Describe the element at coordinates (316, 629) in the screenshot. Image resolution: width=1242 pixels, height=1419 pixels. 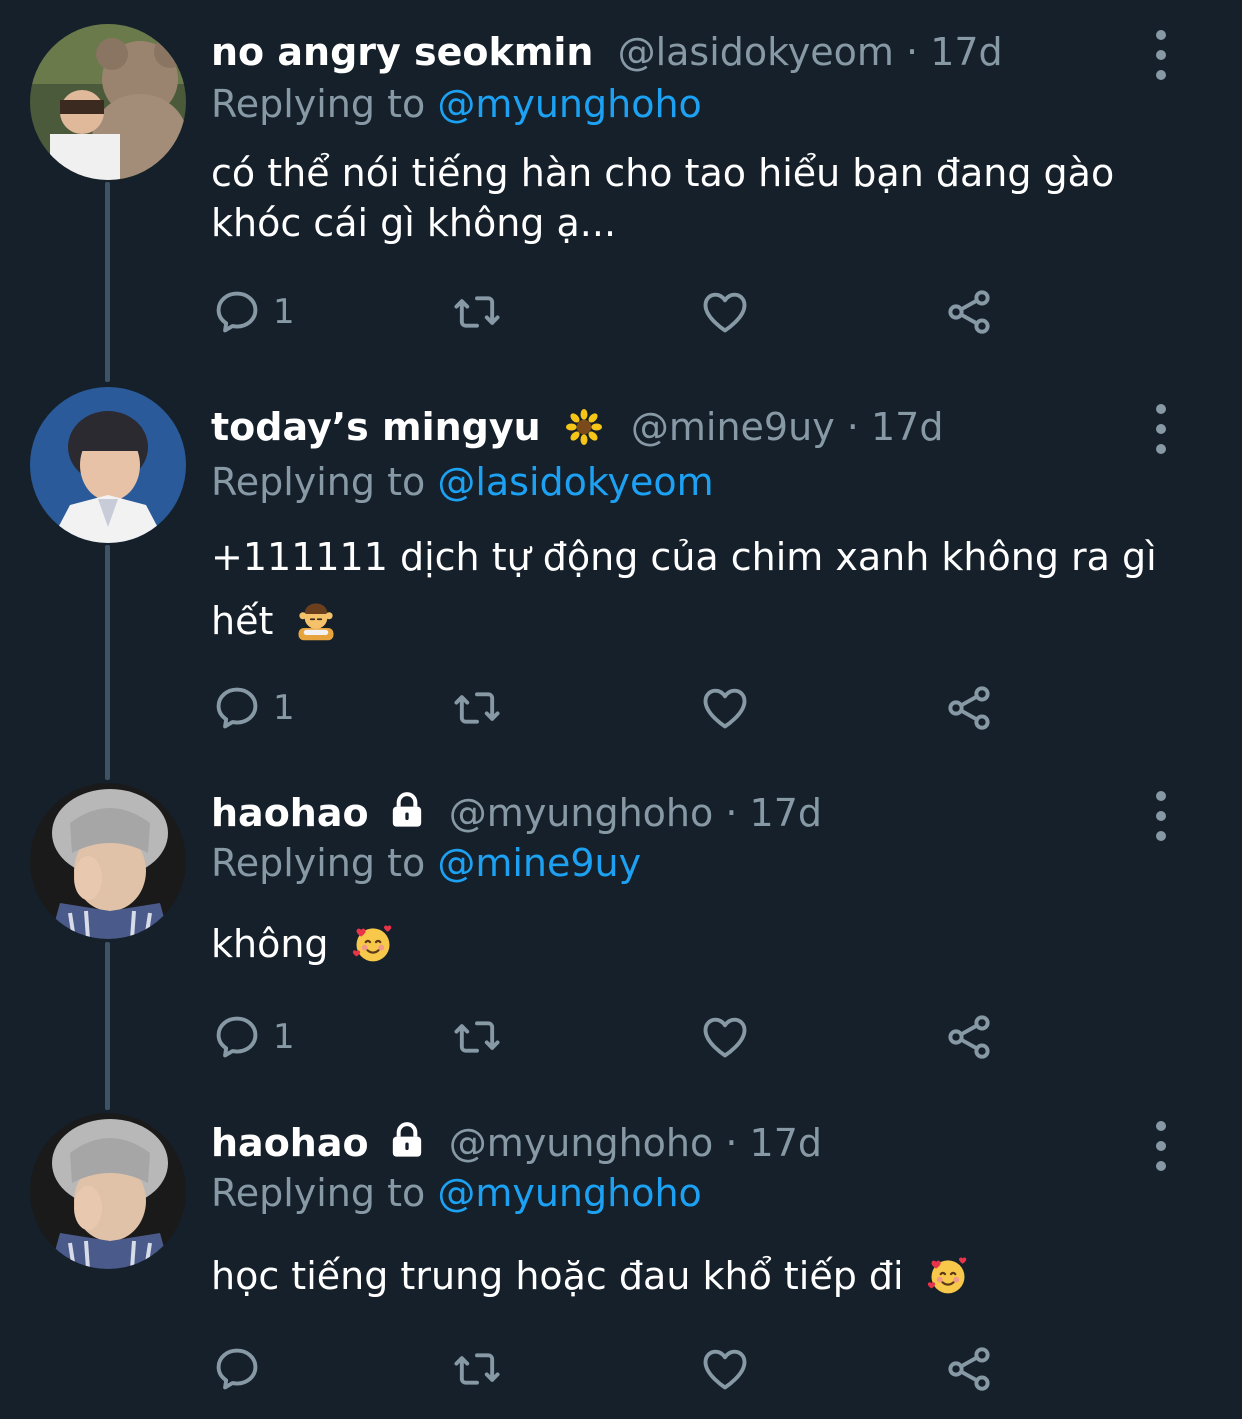
I see `face-massage-emoji` at that location.